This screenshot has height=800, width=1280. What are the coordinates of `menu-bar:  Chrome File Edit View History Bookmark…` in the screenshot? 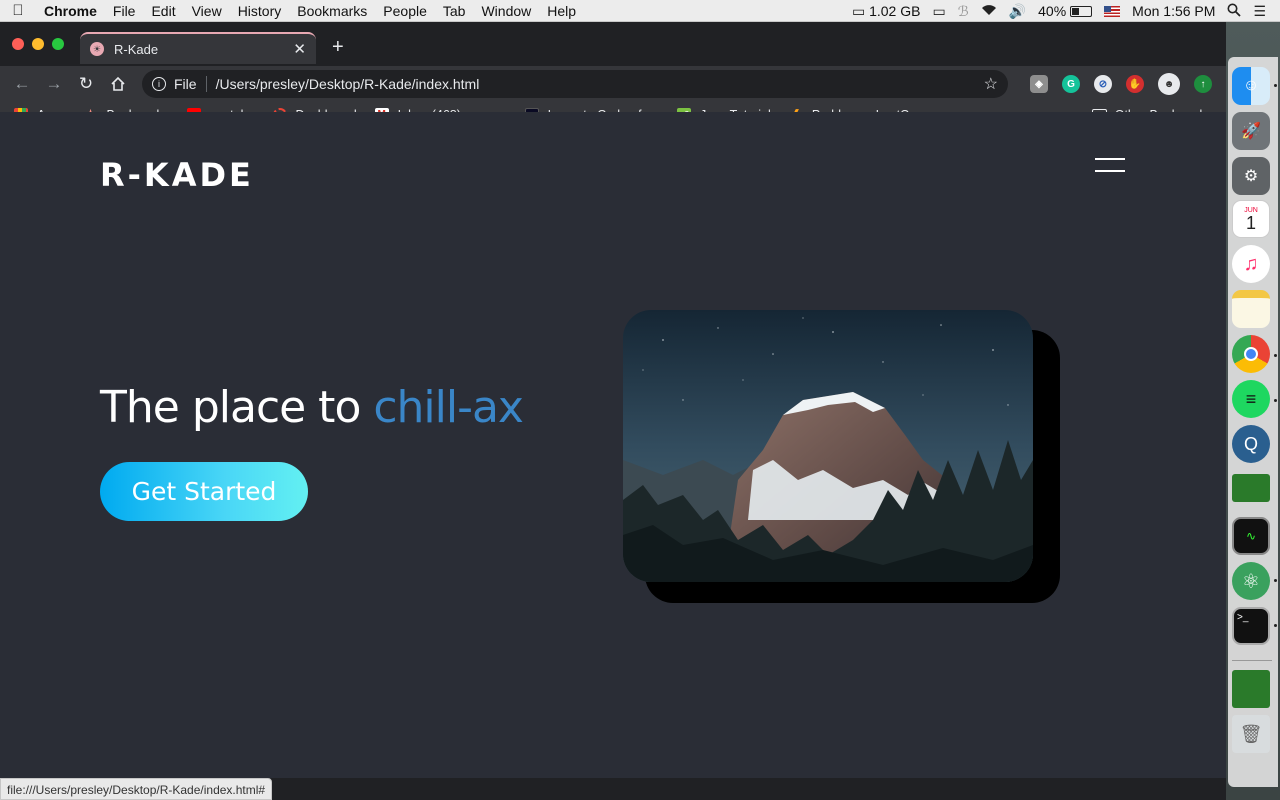 It's located at (640, 11).